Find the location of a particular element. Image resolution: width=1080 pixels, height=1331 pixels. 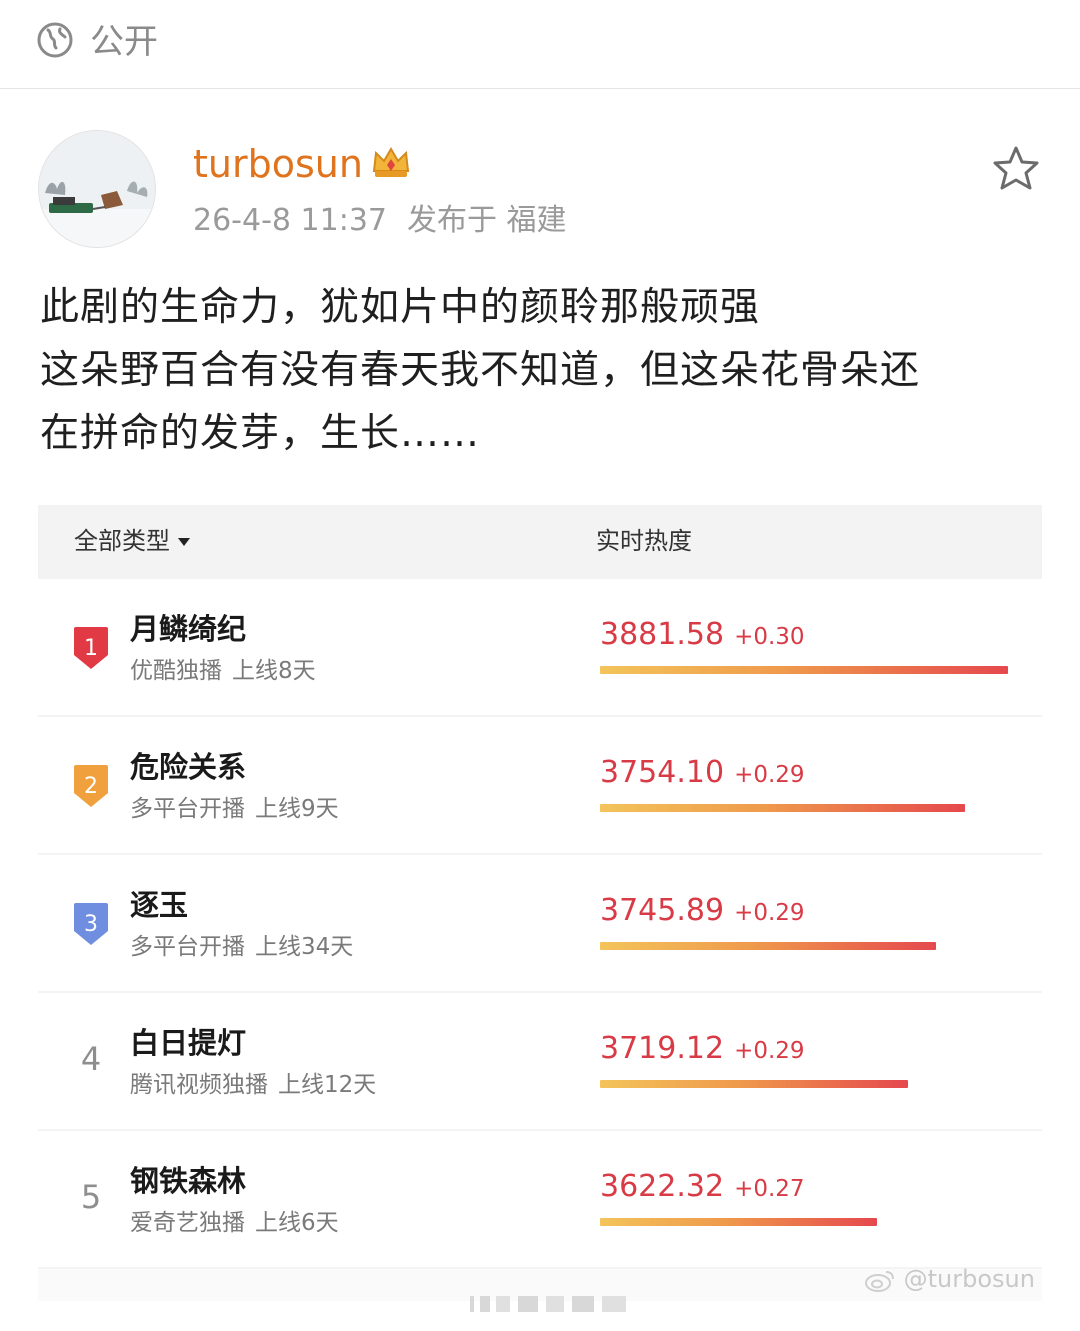

weibo-watermark: @turbosun is located at coordinates (949, 1279).